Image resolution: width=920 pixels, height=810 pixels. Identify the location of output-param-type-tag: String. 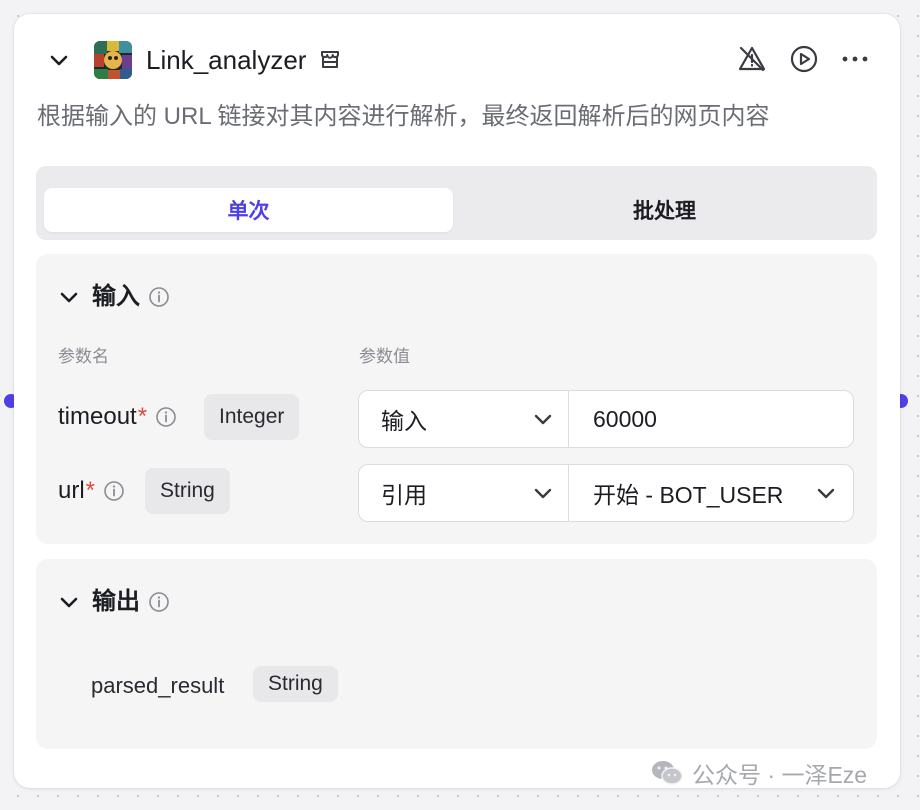
(295, 684).